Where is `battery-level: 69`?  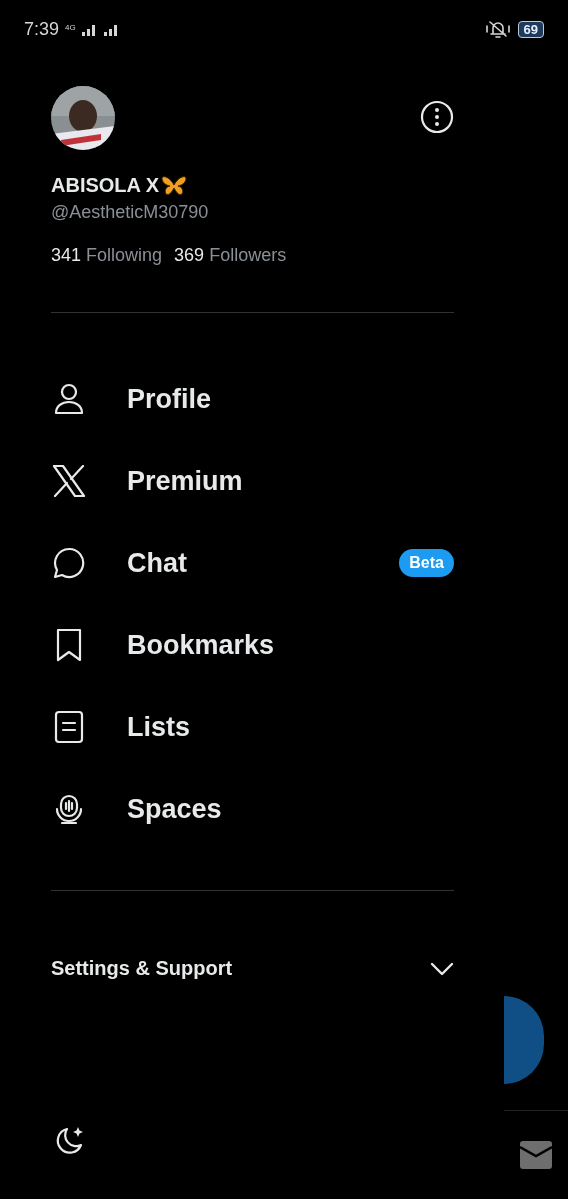
battery-level: 69 is located at coordinates (530, 29).